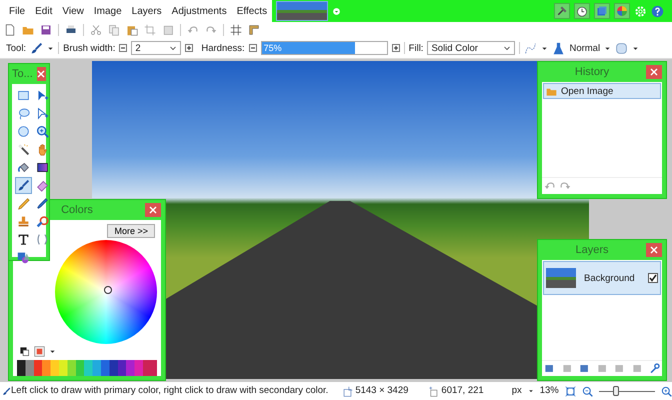  I want to click on scissors-icon, so click(96, 30).